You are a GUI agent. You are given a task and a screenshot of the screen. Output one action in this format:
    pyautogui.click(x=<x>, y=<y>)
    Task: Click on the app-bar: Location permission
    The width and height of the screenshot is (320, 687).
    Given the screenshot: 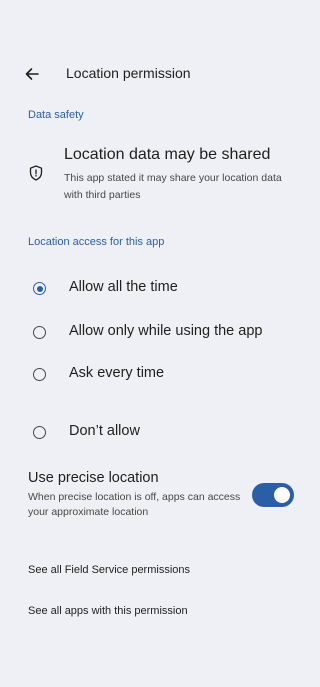 What is the action you would take?
    pyautogui.click(x=153, y=74)
    